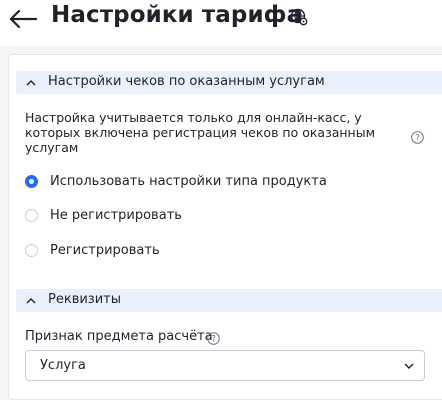 This screenshot has height=400, width=442. What do you see at coordinates (177, 15) in the screenshot?
I see `page-title: Настройки тарифа` at bounding box center [177, 15].